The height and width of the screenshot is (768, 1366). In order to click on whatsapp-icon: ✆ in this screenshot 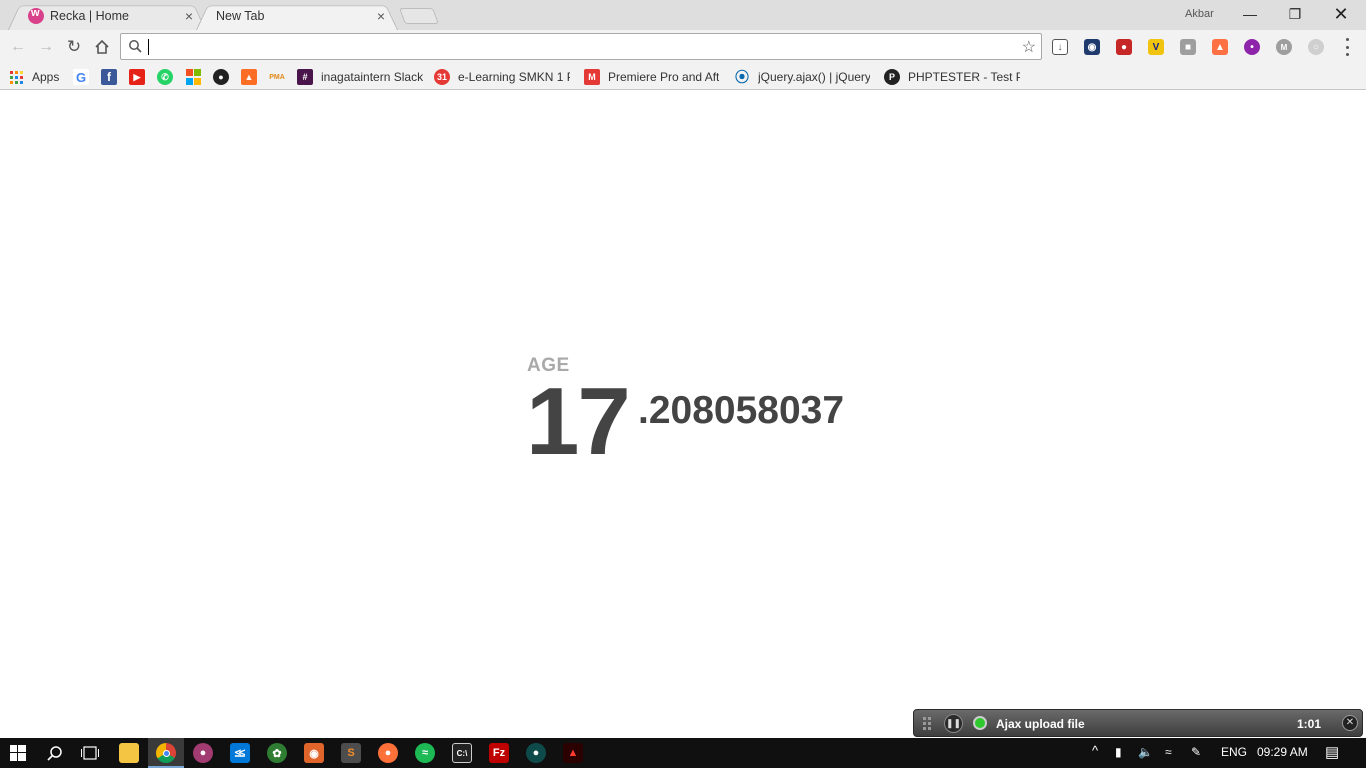, I will do `click(165, 77)`.